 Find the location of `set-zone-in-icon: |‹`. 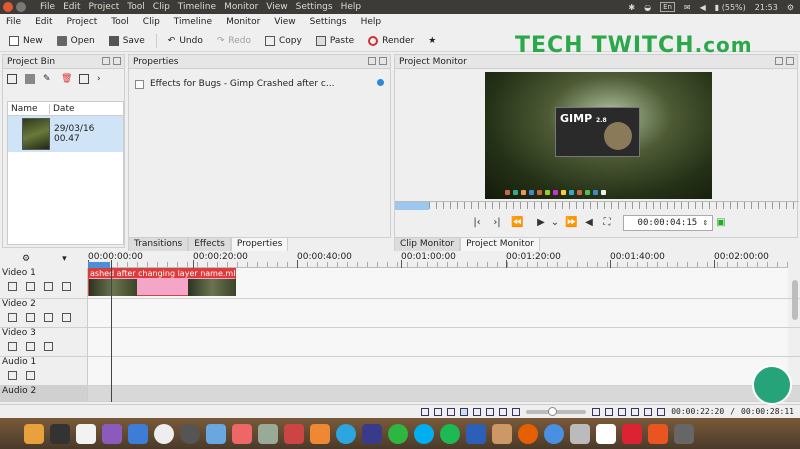

set-zone-in-icon: |‹ is located at coordinates (477, 223).